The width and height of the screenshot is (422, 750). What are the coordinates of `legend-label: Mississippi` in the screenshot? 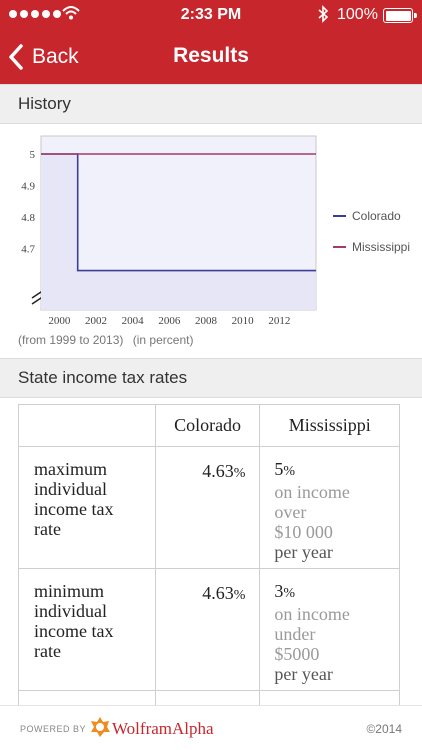 It's located at (381, 247).